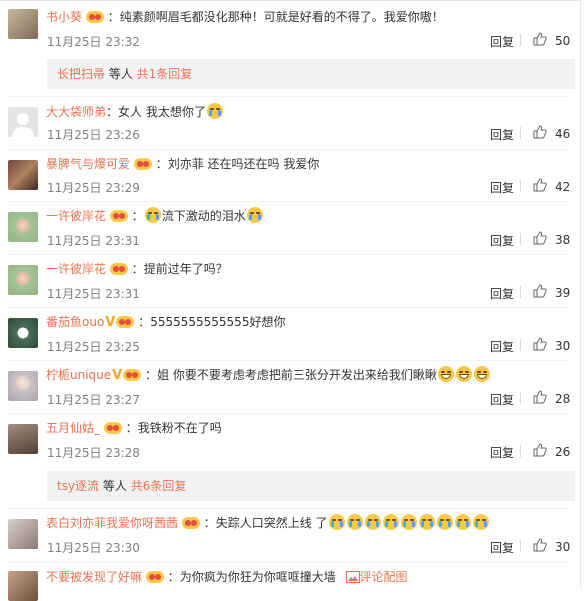  What do you see at coordinates (73, 428) in the screenshot?
I see `username: 五月仙姑_` at bounding box center [73, 428].